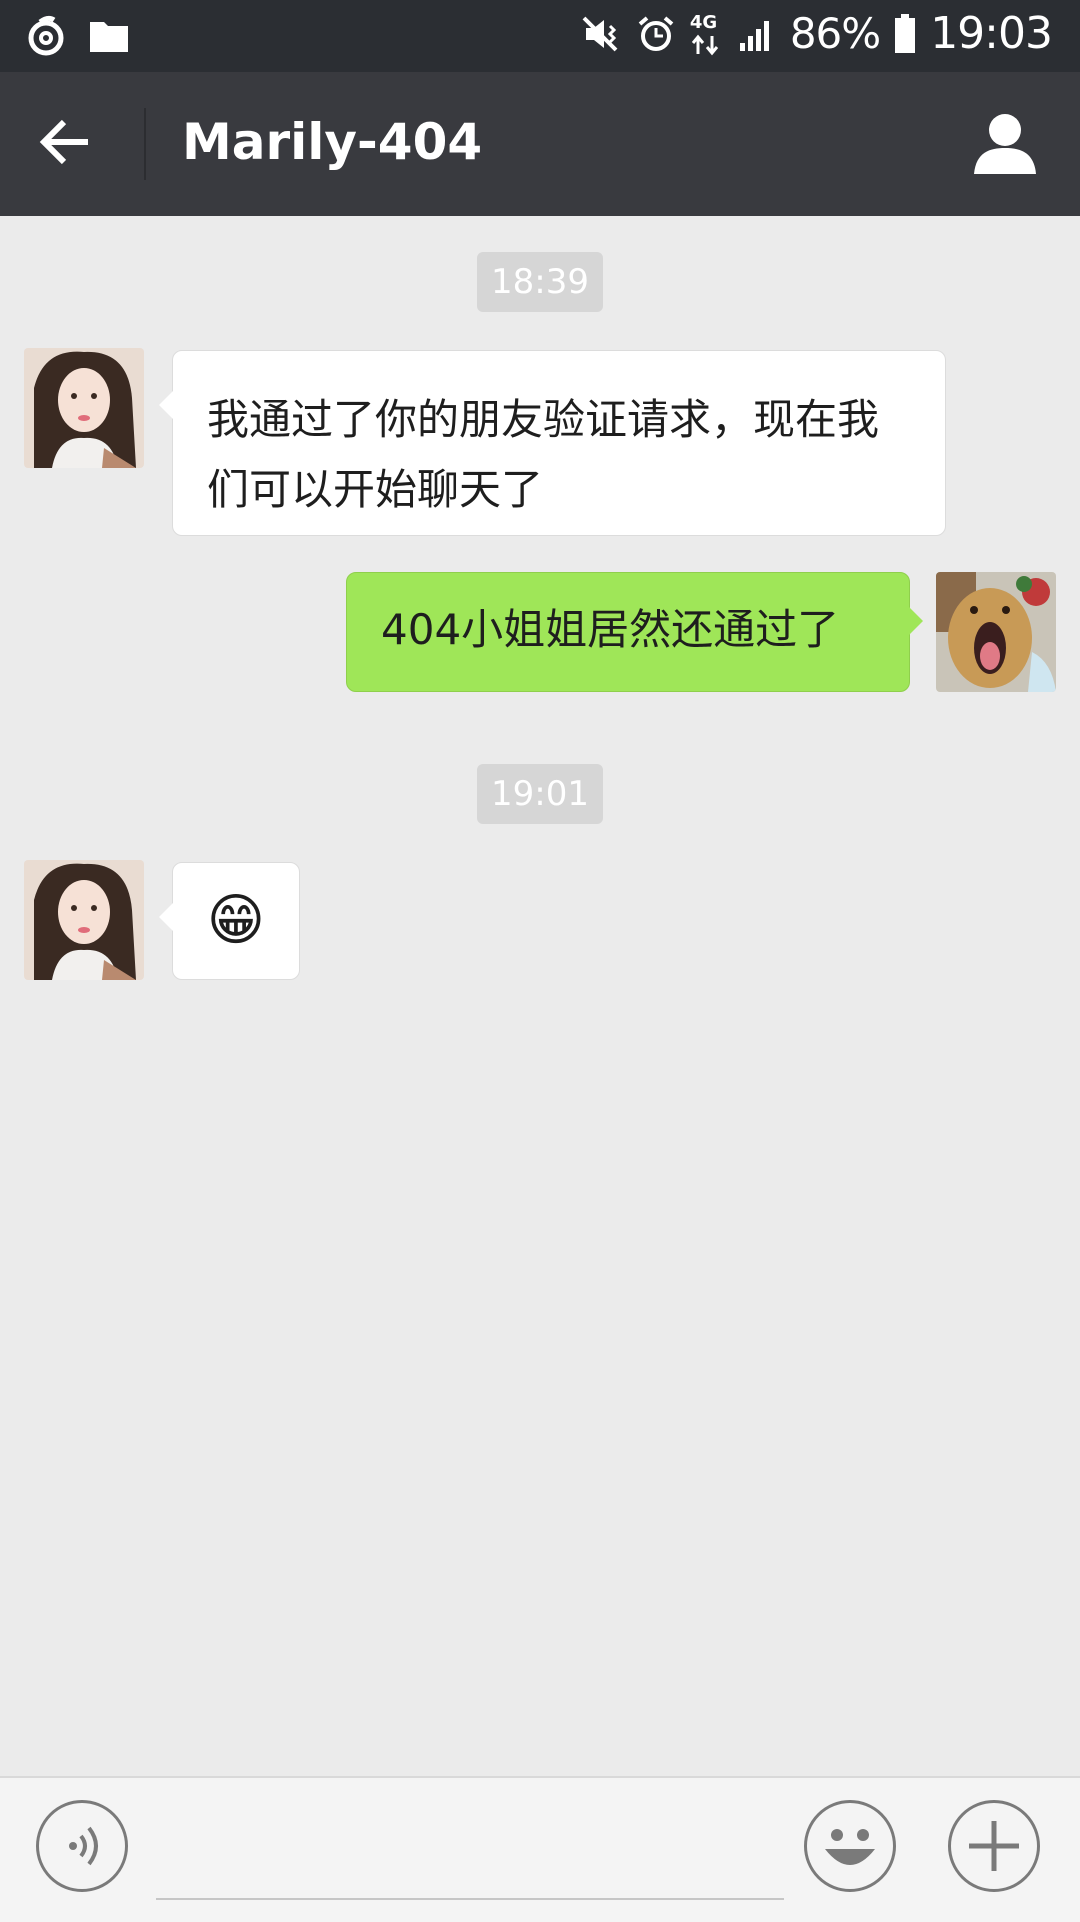  Describe the element at coordinates (905, 33) in the screenshot. I see `battery-icon` at that location.